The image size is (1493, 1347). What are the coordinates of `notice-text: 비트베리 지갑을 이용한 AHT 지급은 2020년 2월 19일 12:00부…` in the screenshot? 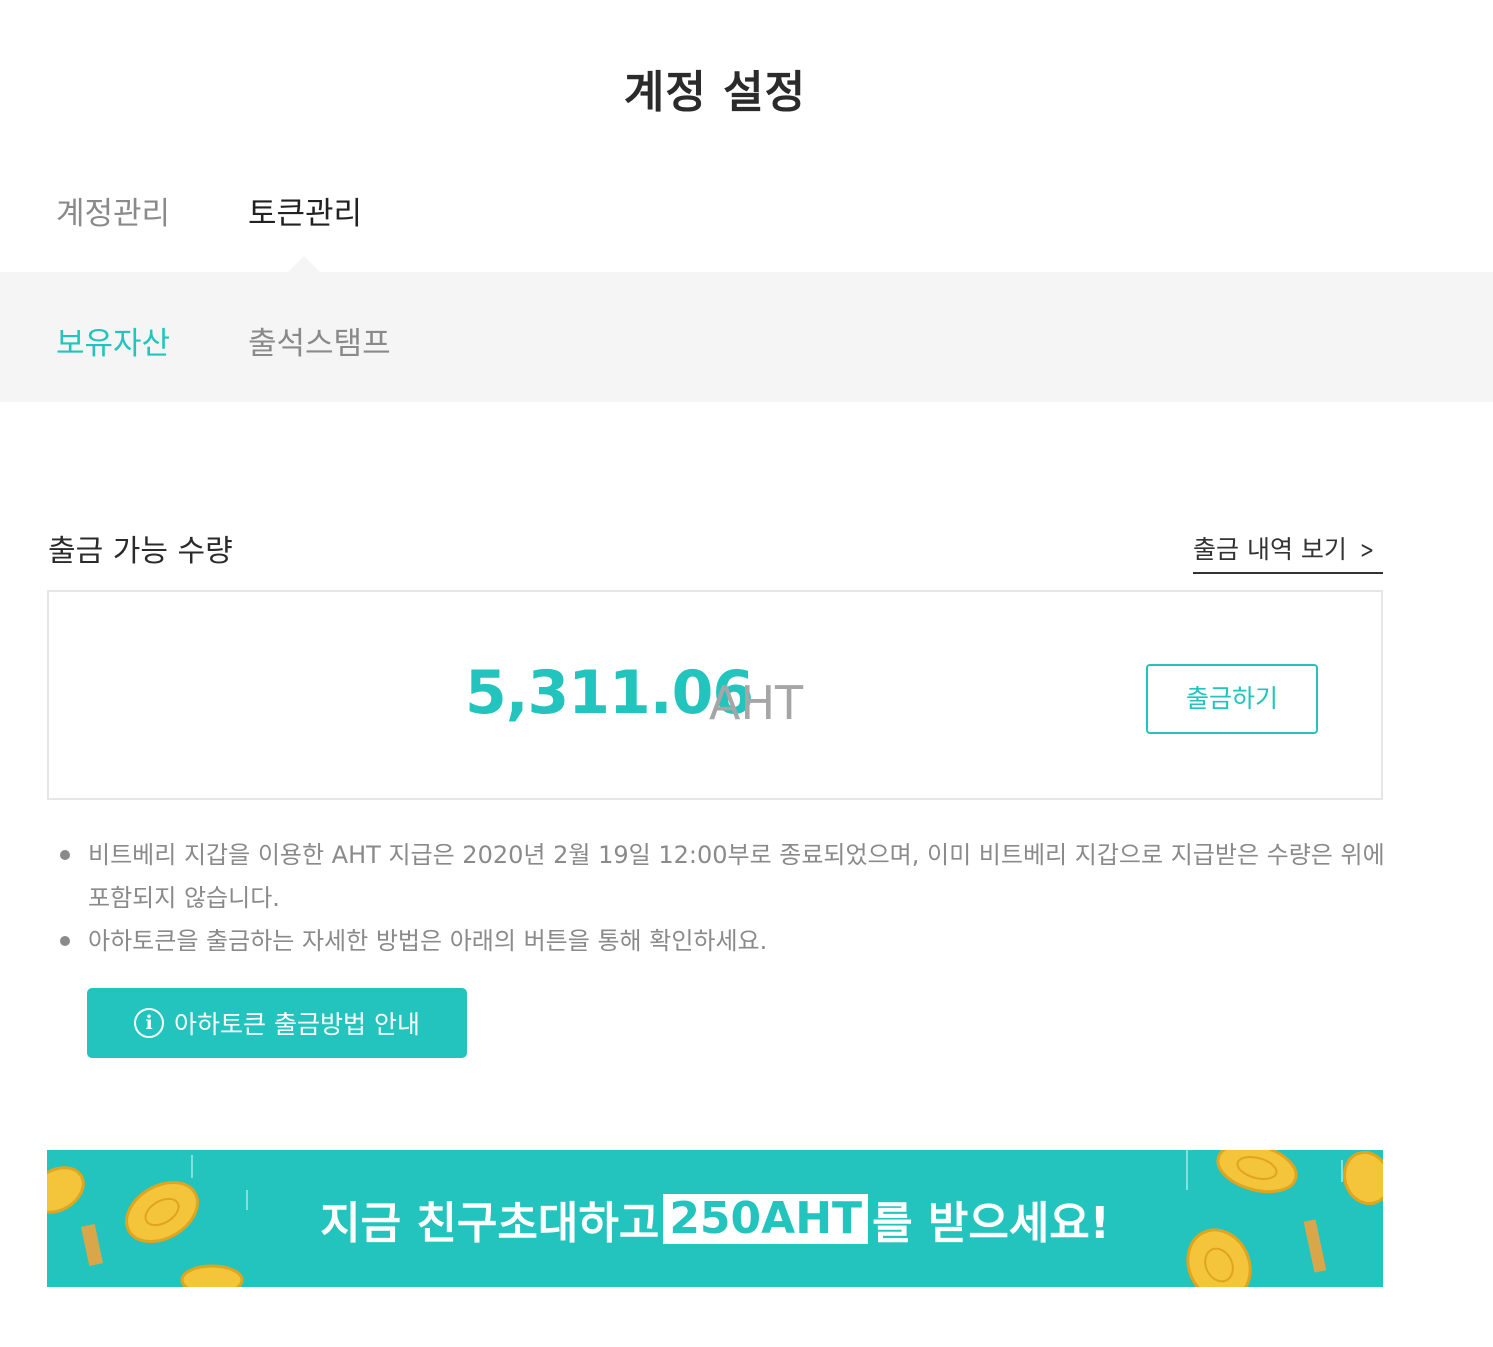 It's located at (736, 876).